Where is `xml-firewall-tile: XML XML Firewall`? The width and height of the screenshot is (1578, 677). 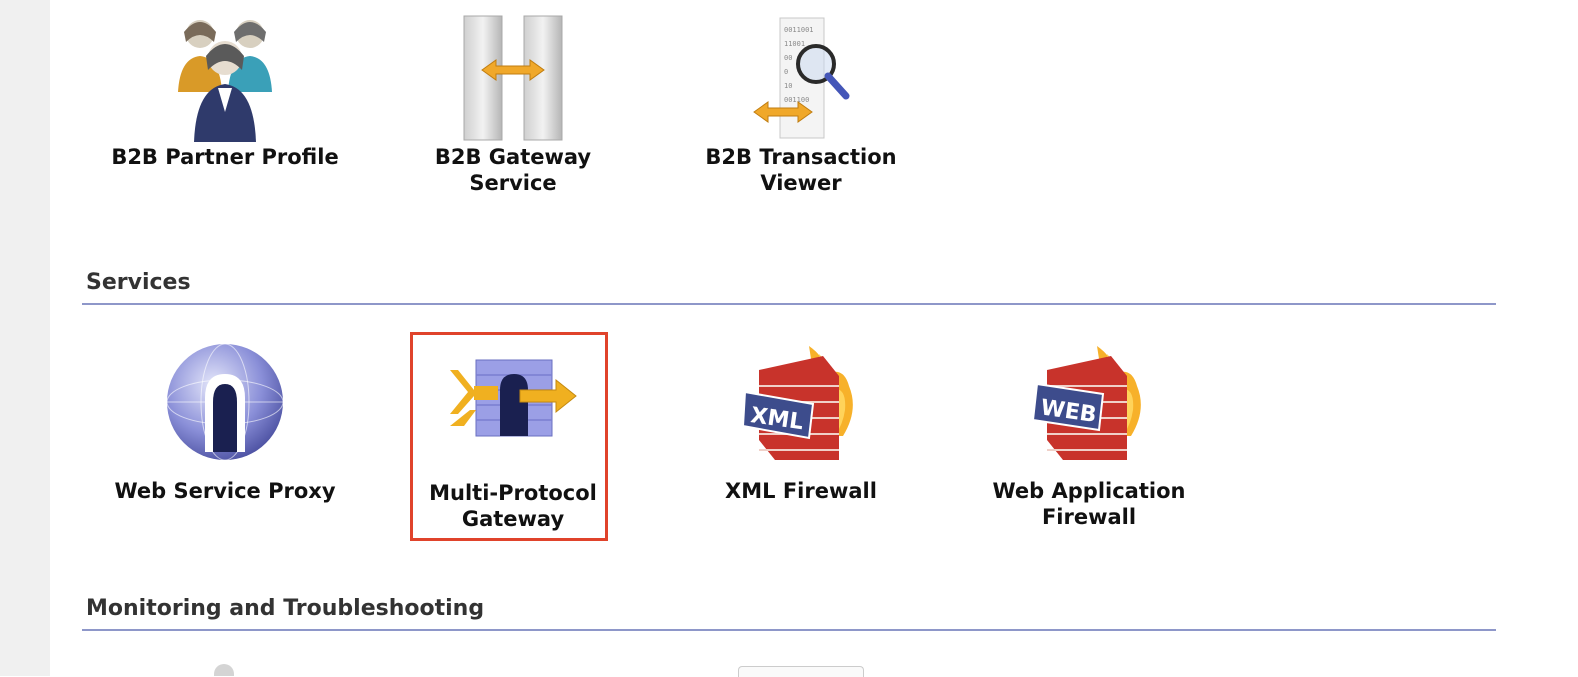 xml-firewall-tile: XML XML Firewall is located at coordinates (801, 422).